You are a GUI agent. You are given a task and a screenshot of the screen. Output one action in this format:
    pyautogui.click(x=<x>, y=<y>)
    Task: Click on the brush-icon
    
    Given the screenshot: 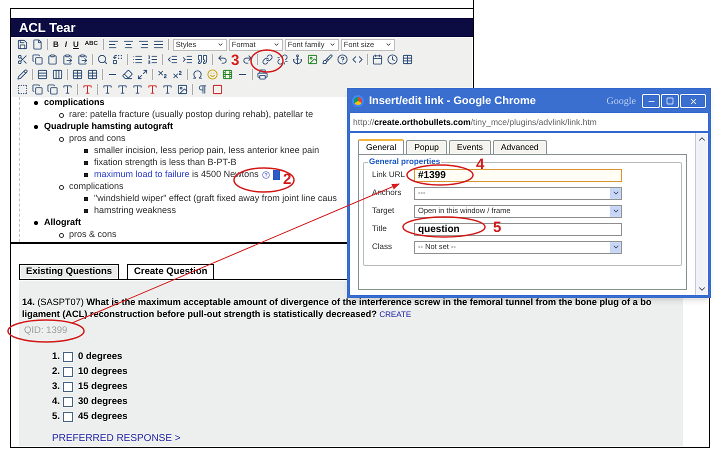 What is the action you would take?
    pyautogui.click(x=327, y=59)
    